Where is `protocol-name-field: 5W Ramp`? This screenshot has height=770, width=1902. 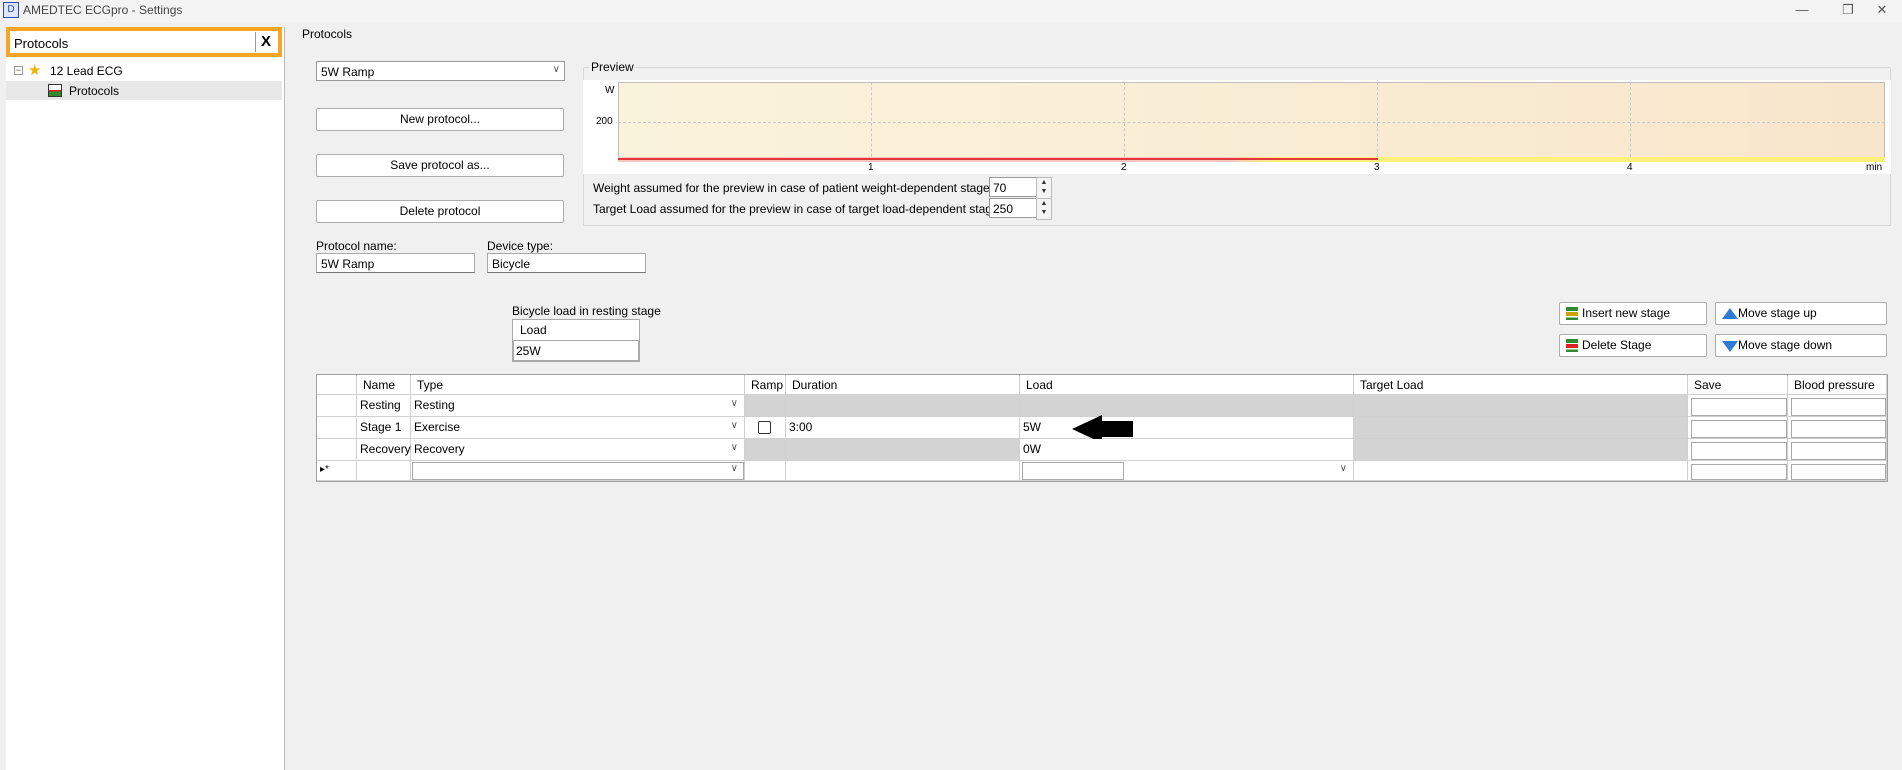 protocol-name-field: 5W Ramp is located at coordinates (395, 263).